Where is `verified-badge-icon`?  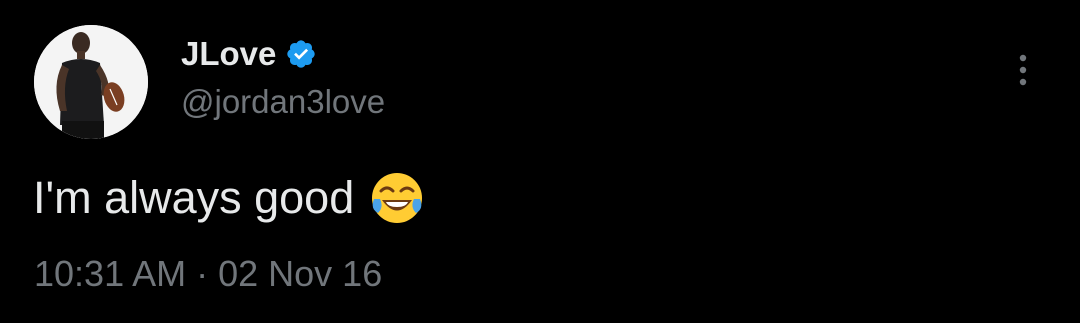 verified-badge-icon is located at coordinates (301, 54).